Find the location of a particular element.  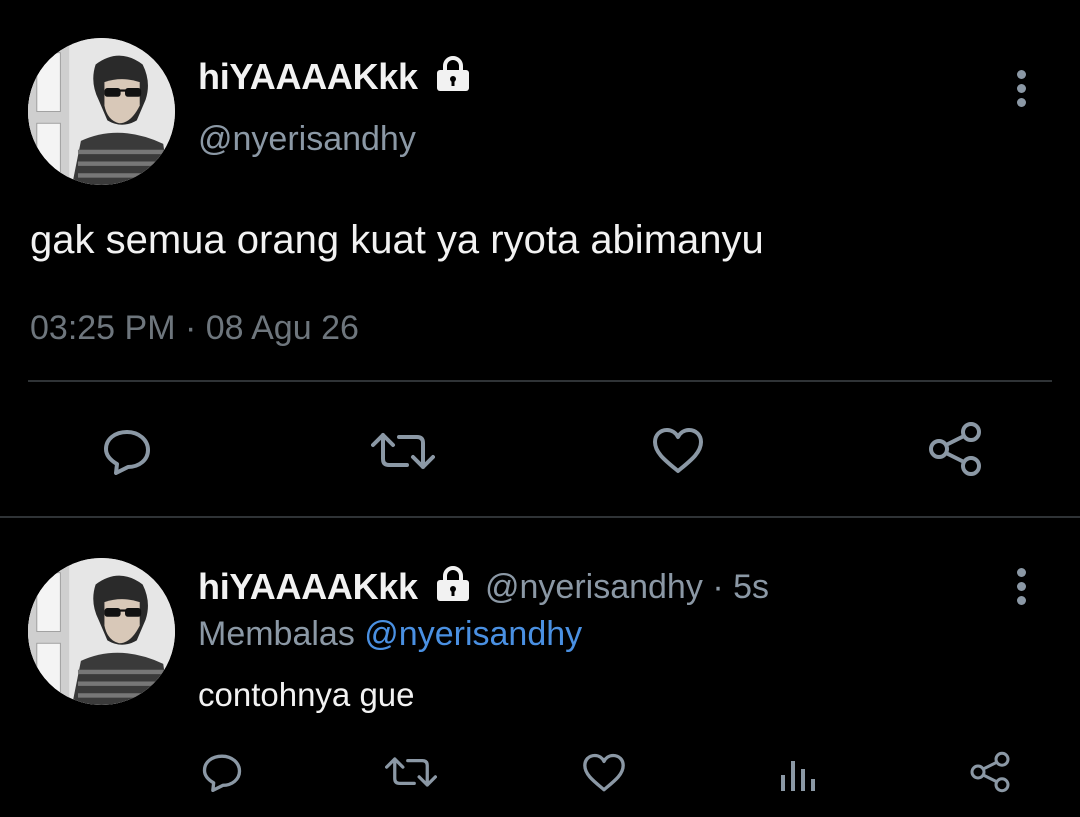

reply-avatar is located at coordinates (101, 631).